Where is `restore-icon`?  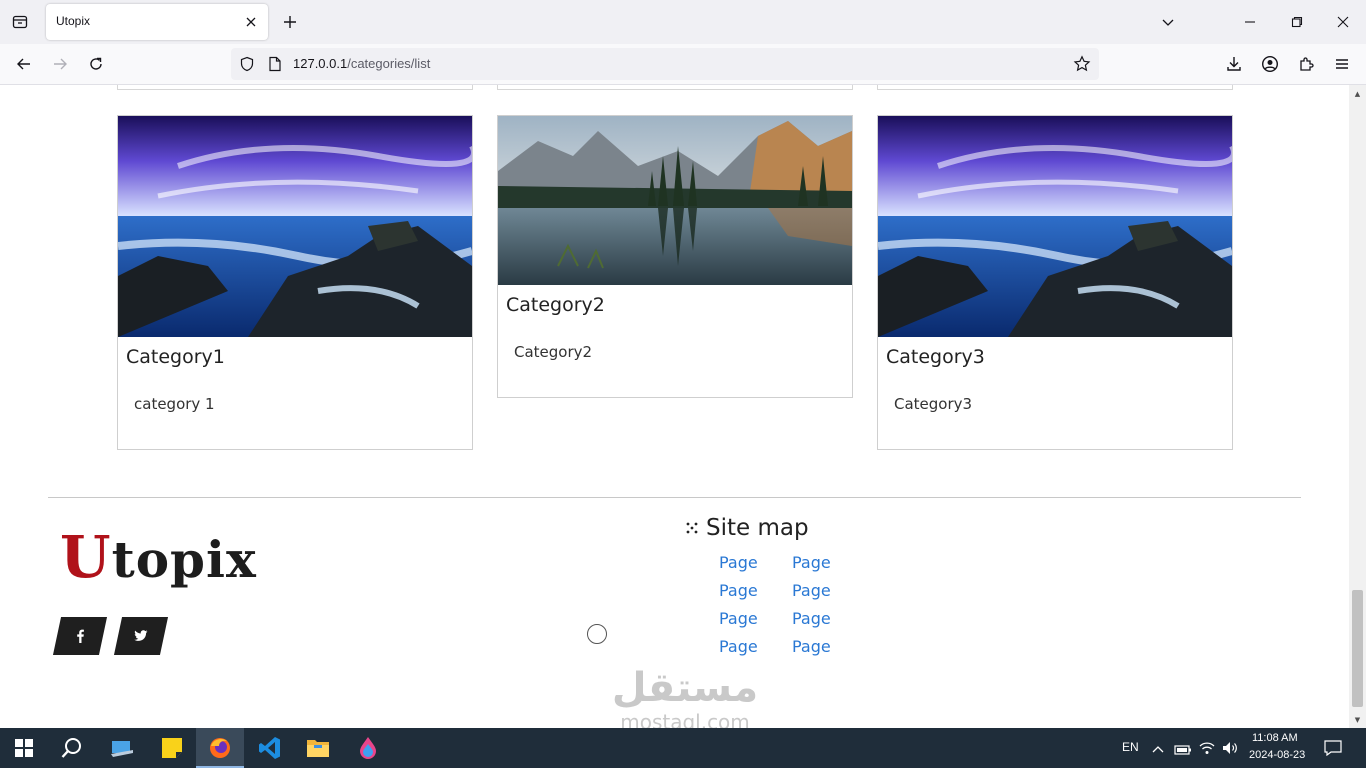 restore-icon is located at coordinates (1297, 22).